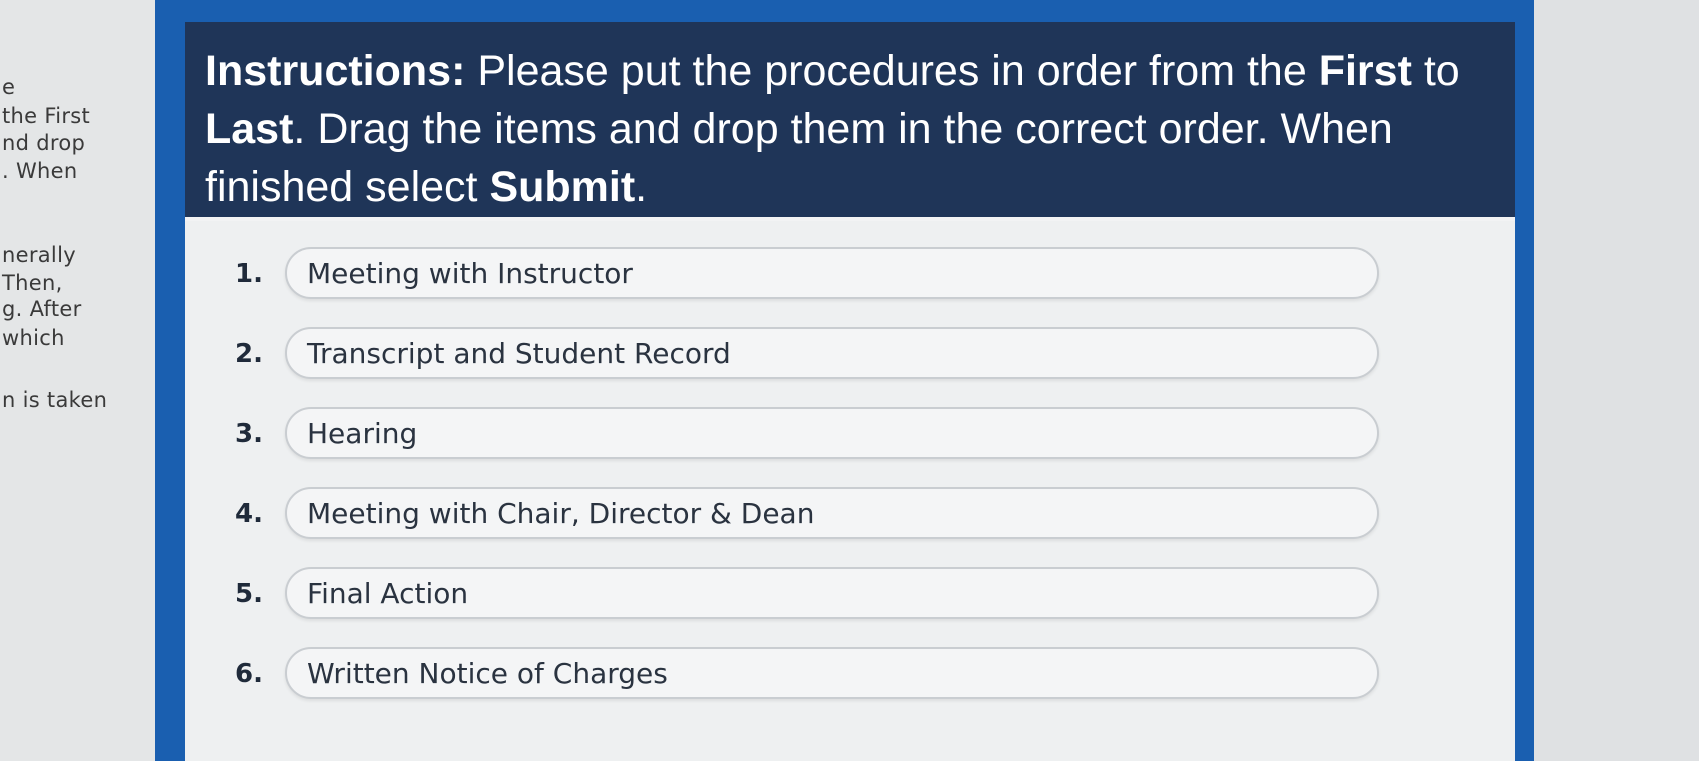 The height and width of the screenshot is (761, 1699). I want to click on item-number: 4., so click(249, 514).